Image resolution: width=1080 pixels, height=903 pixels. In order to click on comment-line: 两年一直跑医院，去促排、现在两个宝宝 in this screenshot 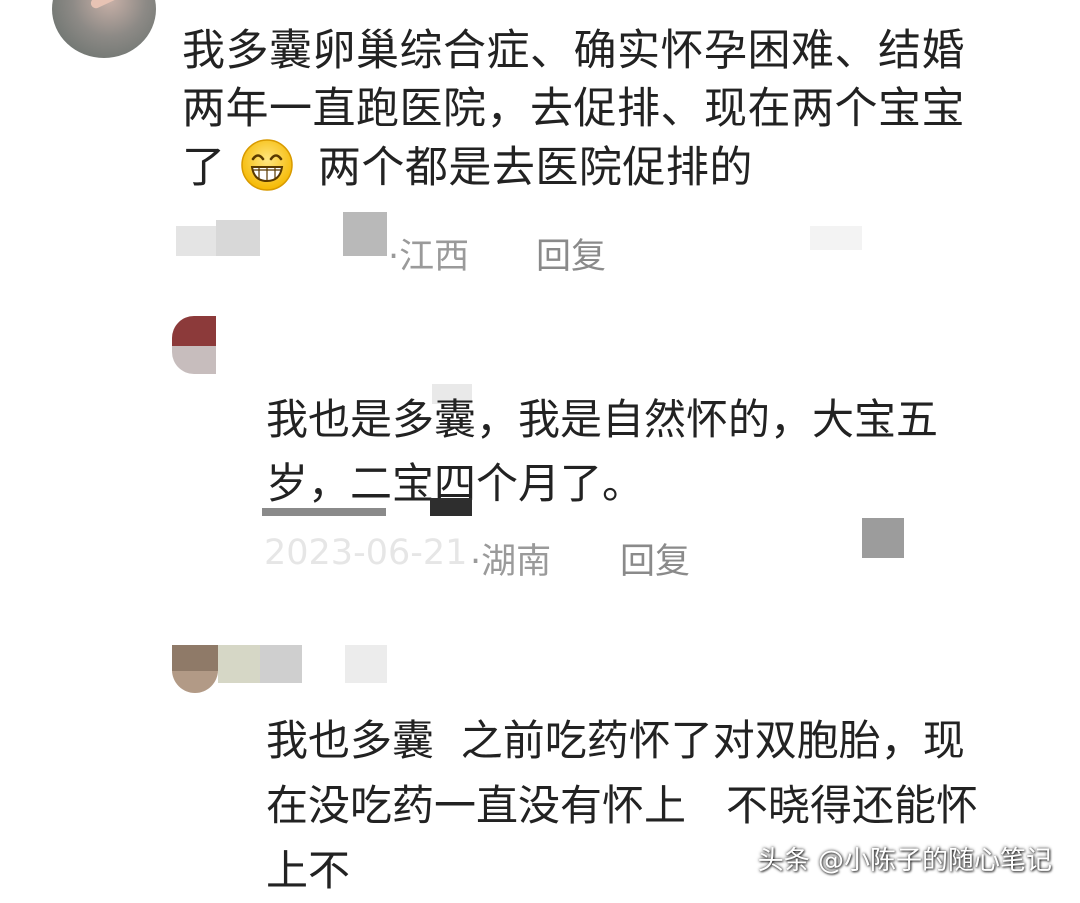, I will do `click(573, 109)`.